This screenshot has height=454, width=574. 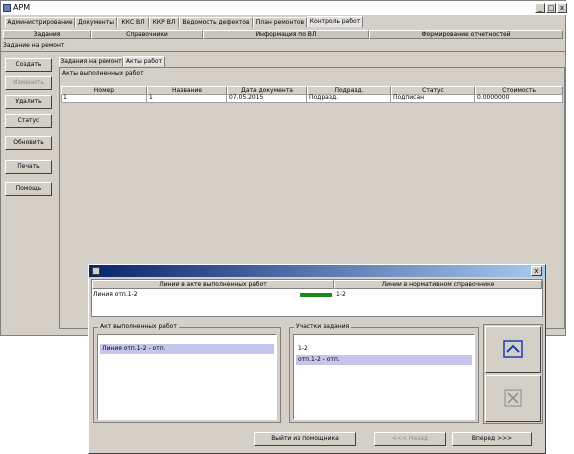 I want to click on exit-wizard-button: Выйти из помощника, so click(x=305, y=439).